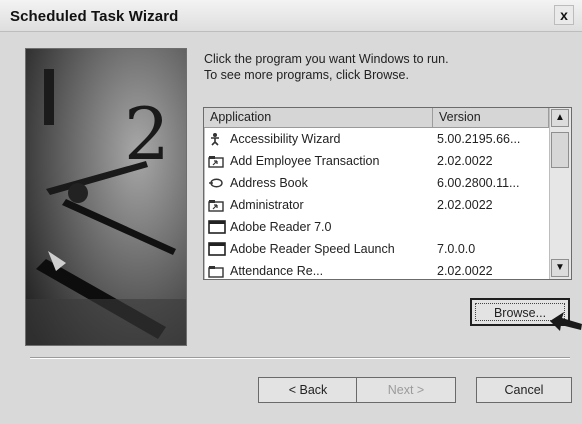 The image size is (582, 424). I want to click on button-separator, so click(300, 358).